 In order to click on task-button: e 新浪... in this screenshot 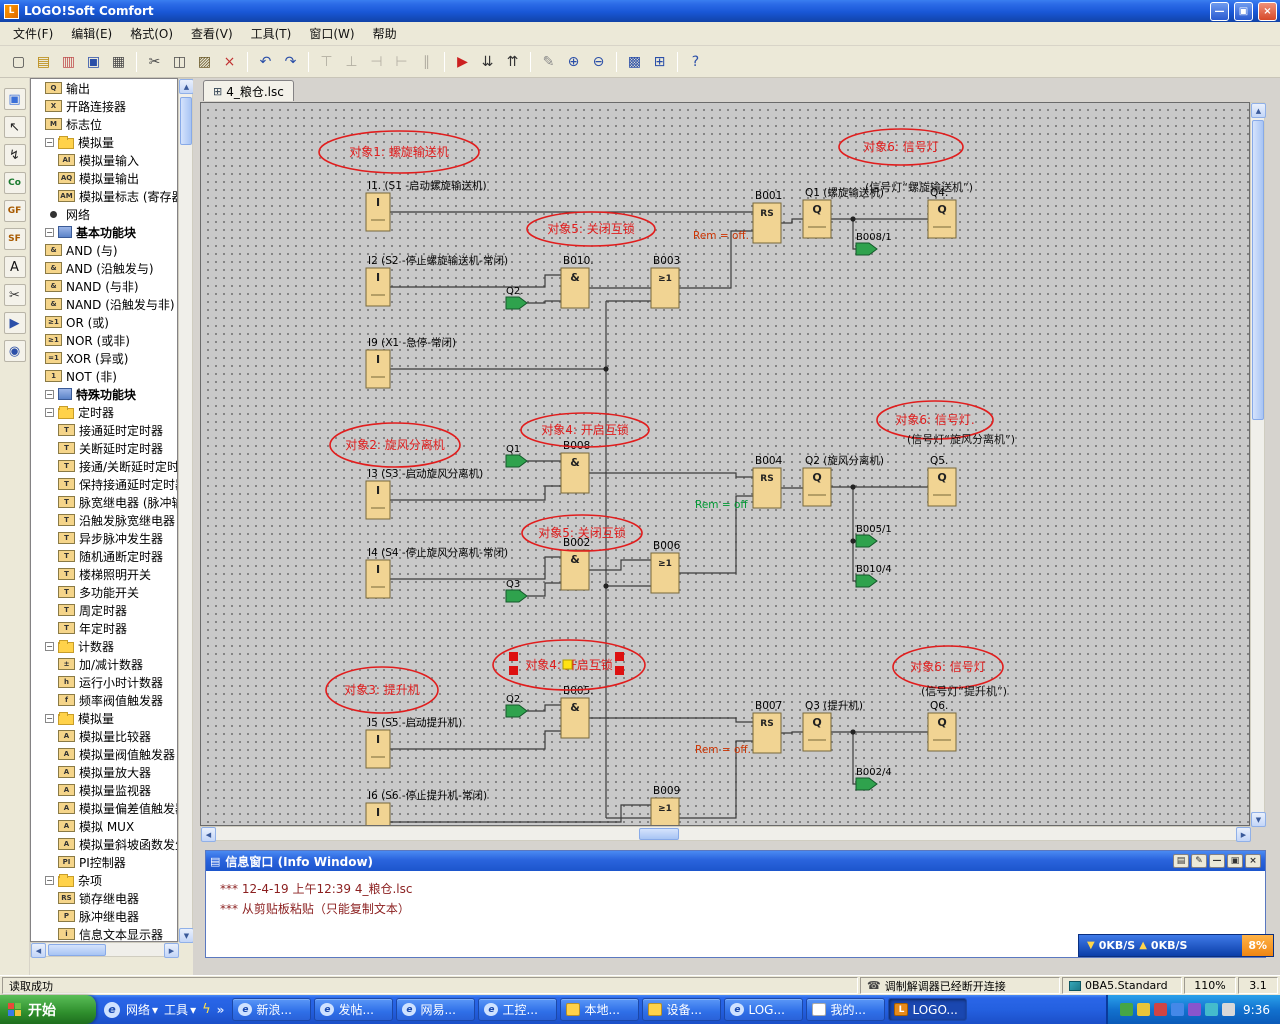, I will do `click(272, 1009)`.